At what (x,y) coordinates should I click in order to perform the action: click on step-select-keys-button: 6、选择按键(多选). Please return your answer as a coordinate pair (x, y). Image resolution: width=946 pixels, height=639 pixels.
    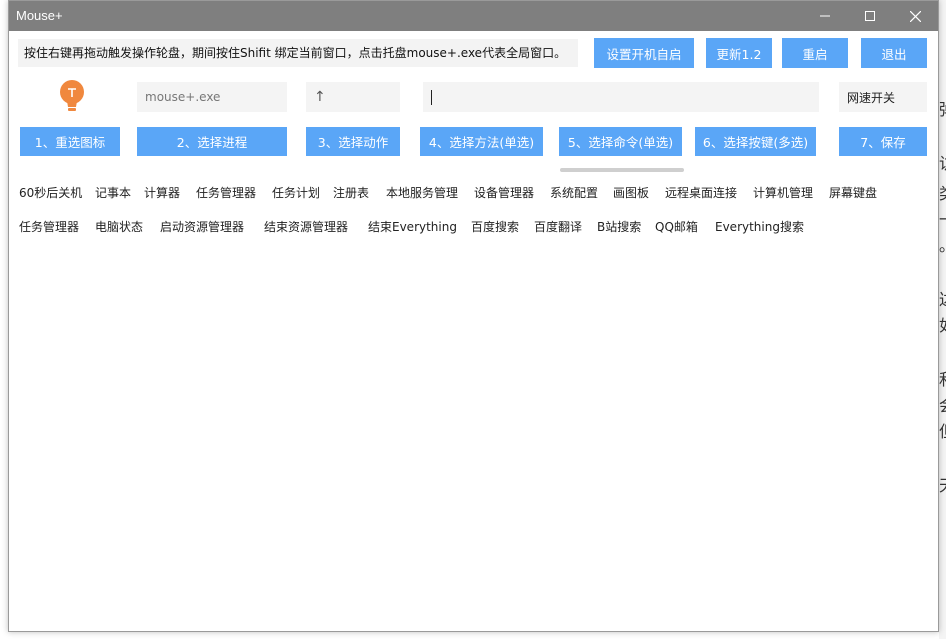
    Looking at the image, I should click on (755, 141).